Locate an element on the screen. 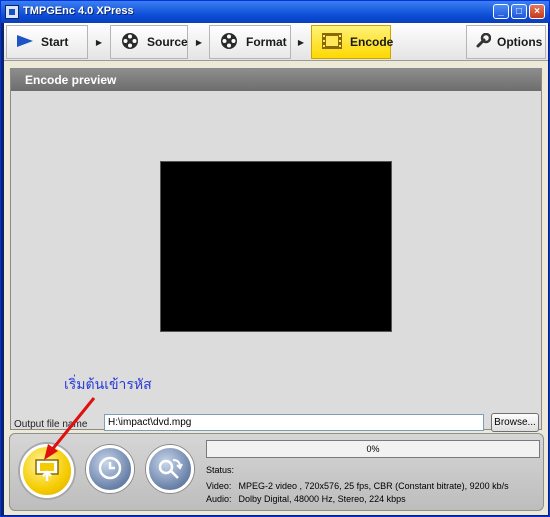 This screenshot has width=550, height=517. output-file-label: Output file name is located at coordinates (51, 424).